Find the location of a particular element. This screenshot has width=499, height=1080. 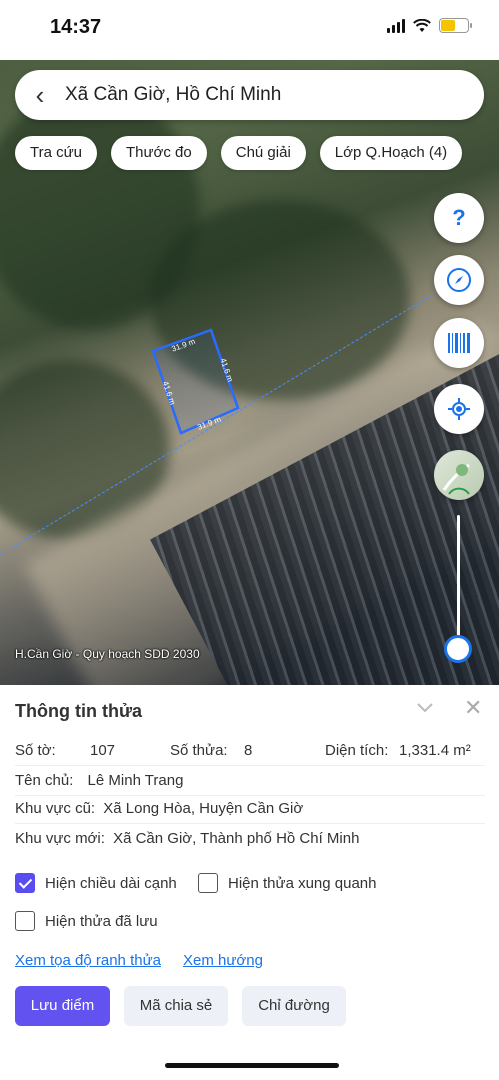

my-location-button is located at coordinates (459, 409).